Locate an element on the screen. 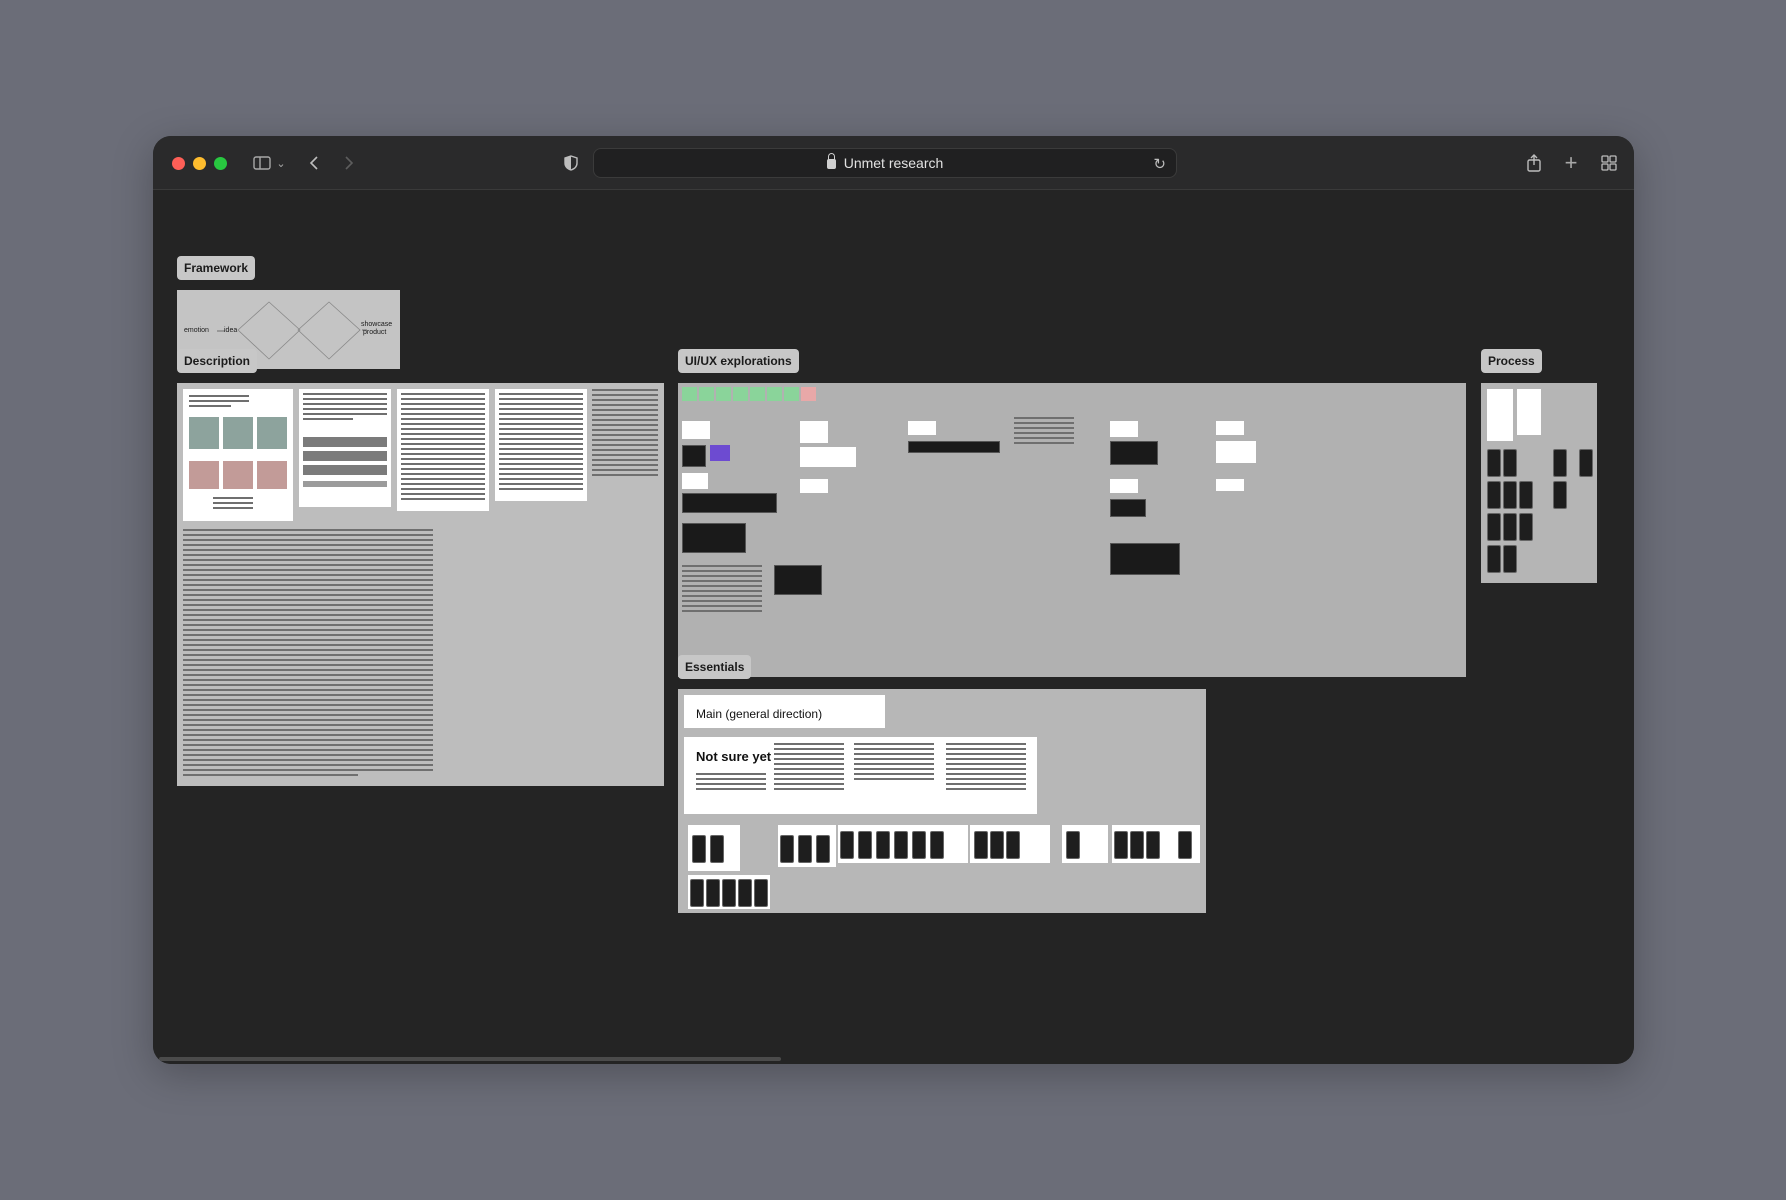 This screenshot has width=1786, height=1200. process-label: Process is located at coordinates (1511, 361).